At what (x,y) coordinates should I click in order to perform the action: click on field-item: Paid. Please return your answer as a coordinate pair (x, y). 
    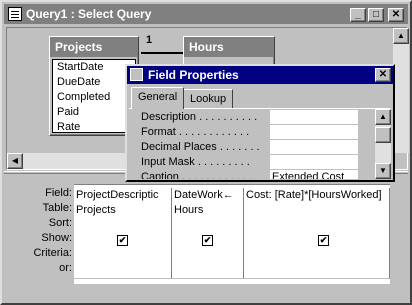
    Looking at the image, I should click on (94, 112).